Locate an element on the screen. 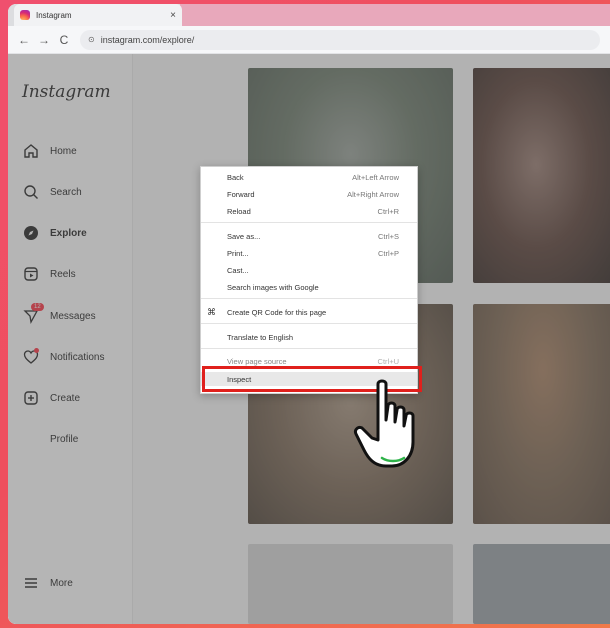 The image size is (610, 628). tab-strip-background is located at coordinates (395, 15).